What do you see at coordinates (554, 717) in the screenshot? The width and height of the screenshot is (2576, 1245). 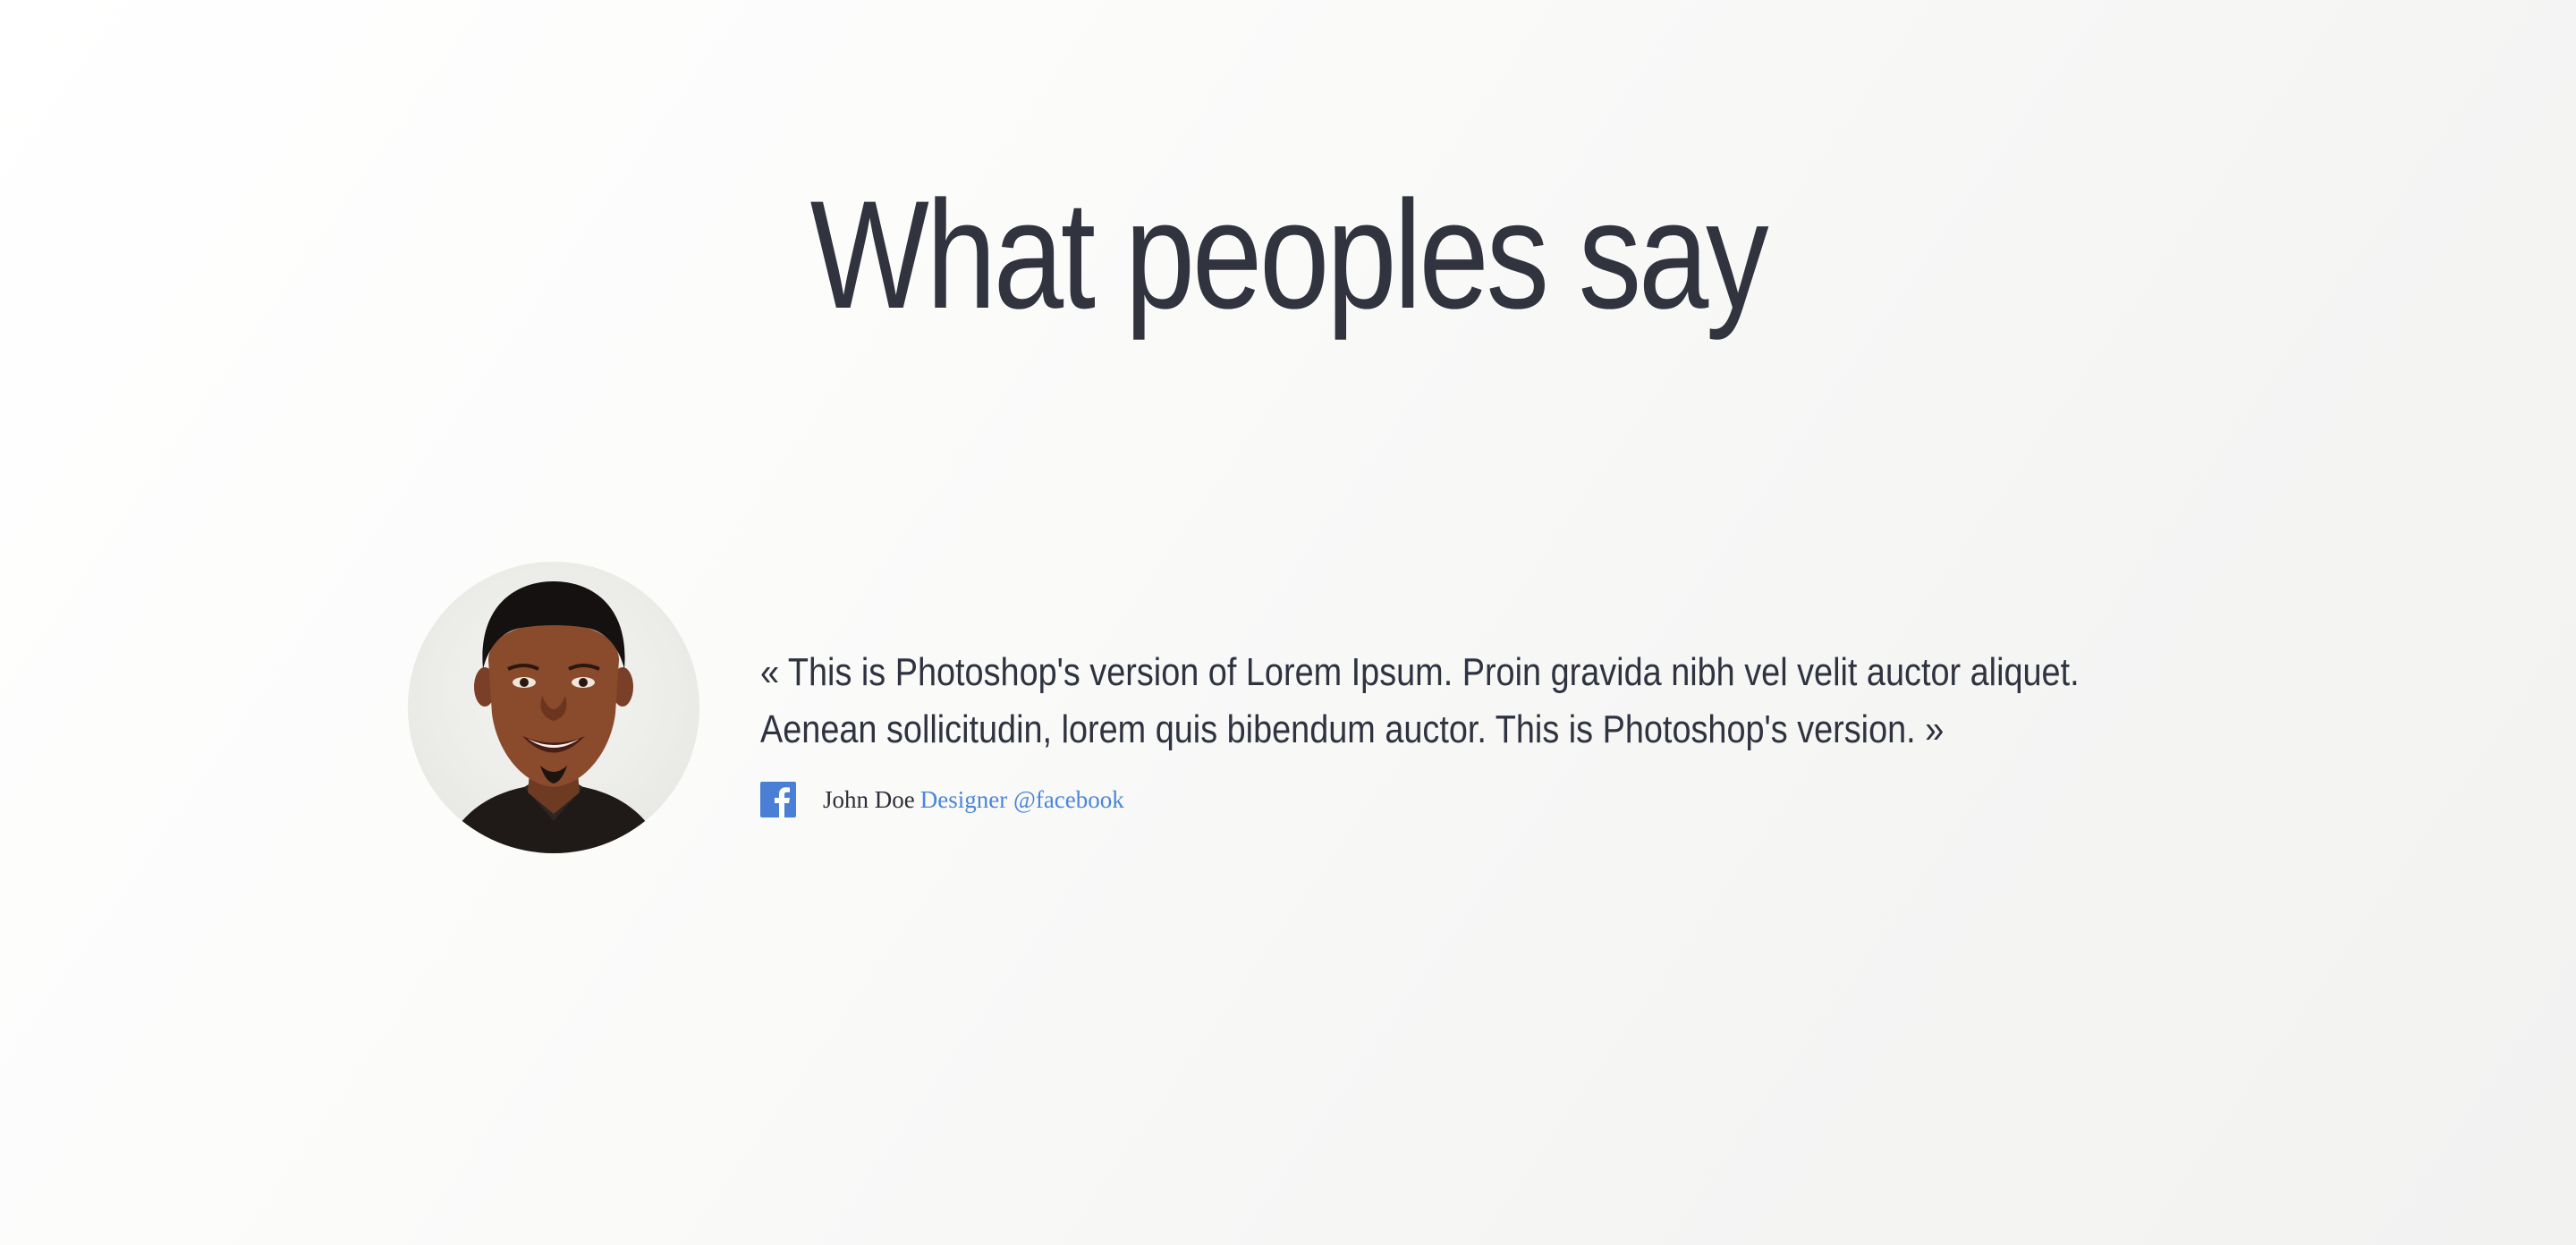 I see `avatar-portrait-image` at bounding box center [554, 717].